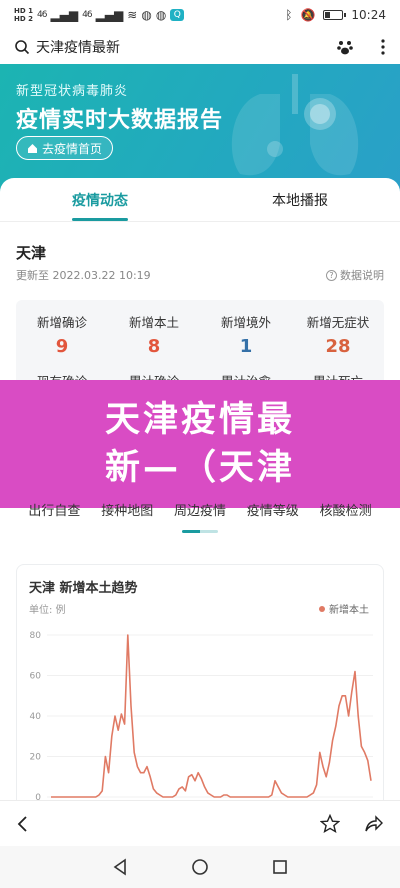 This screenshot has width=400, height=888. Describe the element at coordinates (161, 15) in the screenshot. I see `chat-icon-2: ◍` at that location.